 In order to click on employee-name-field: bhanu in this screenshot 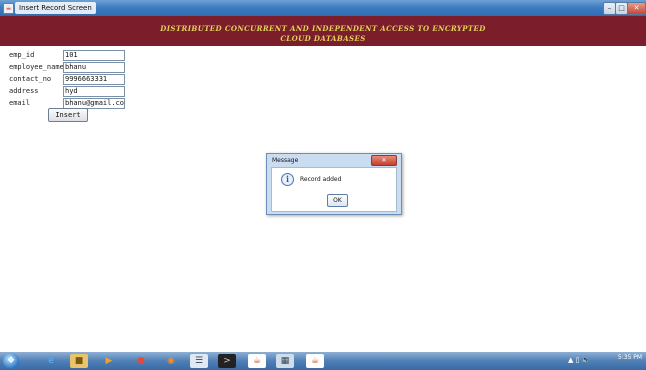, I will do `click(94, 67)`.